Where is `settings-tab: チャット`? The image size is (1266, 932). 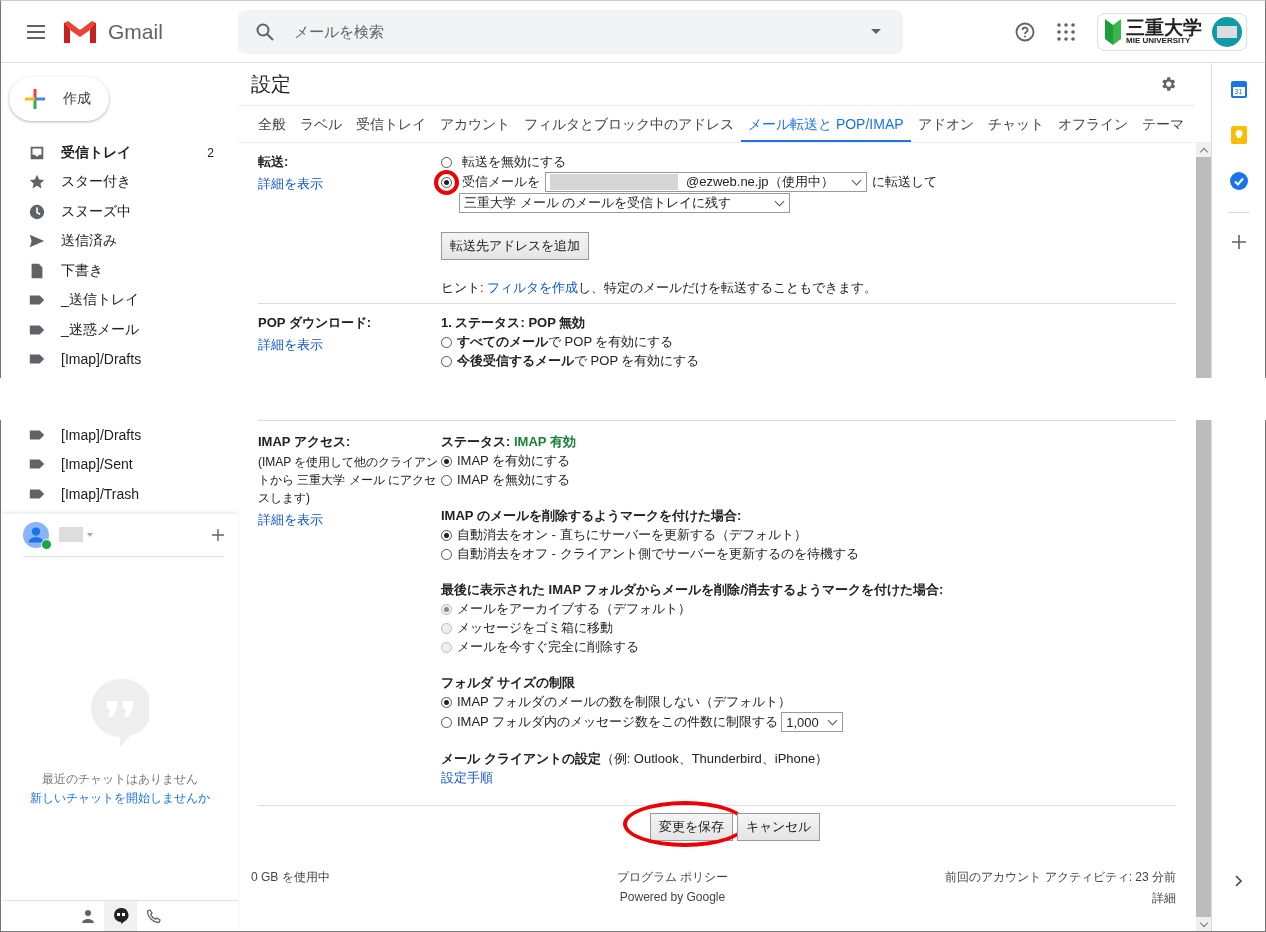 settings-tab: チャット is located at coordinates (1015, 124).